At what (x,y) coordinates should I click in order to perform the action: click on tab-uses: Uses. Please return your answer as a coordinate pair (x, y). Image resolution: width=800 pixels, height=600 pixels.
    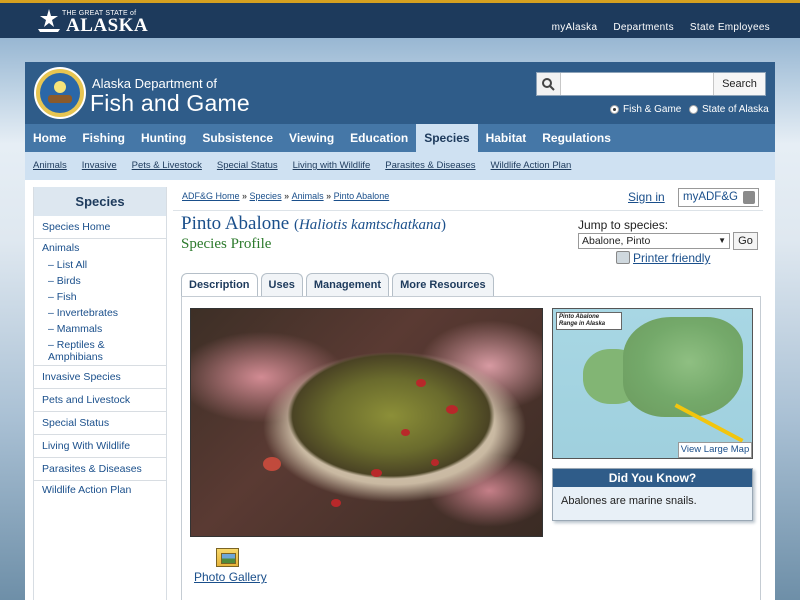
    Looking at the image, I should click on (281, 284).